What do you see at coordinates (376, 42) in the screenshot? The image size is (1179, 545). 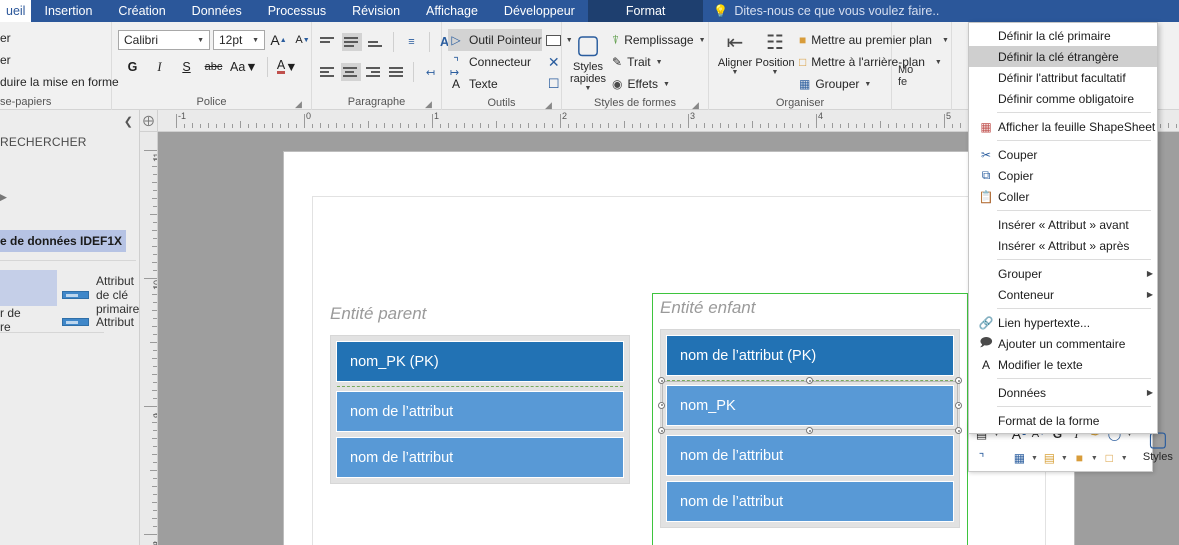 I see `align-bottom-icon` at bounding box center [376, 42].